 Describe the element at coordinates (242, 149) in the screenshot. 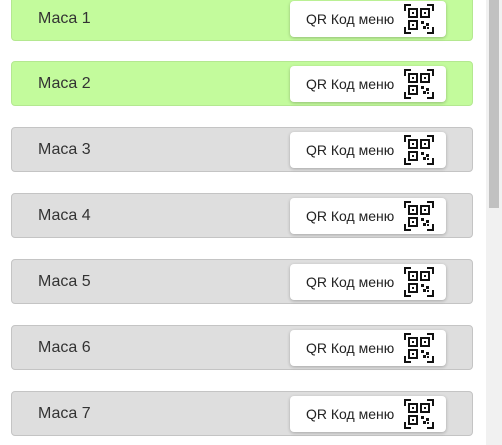

I see `table-row: Маса 3 QR Код меню` at that location.